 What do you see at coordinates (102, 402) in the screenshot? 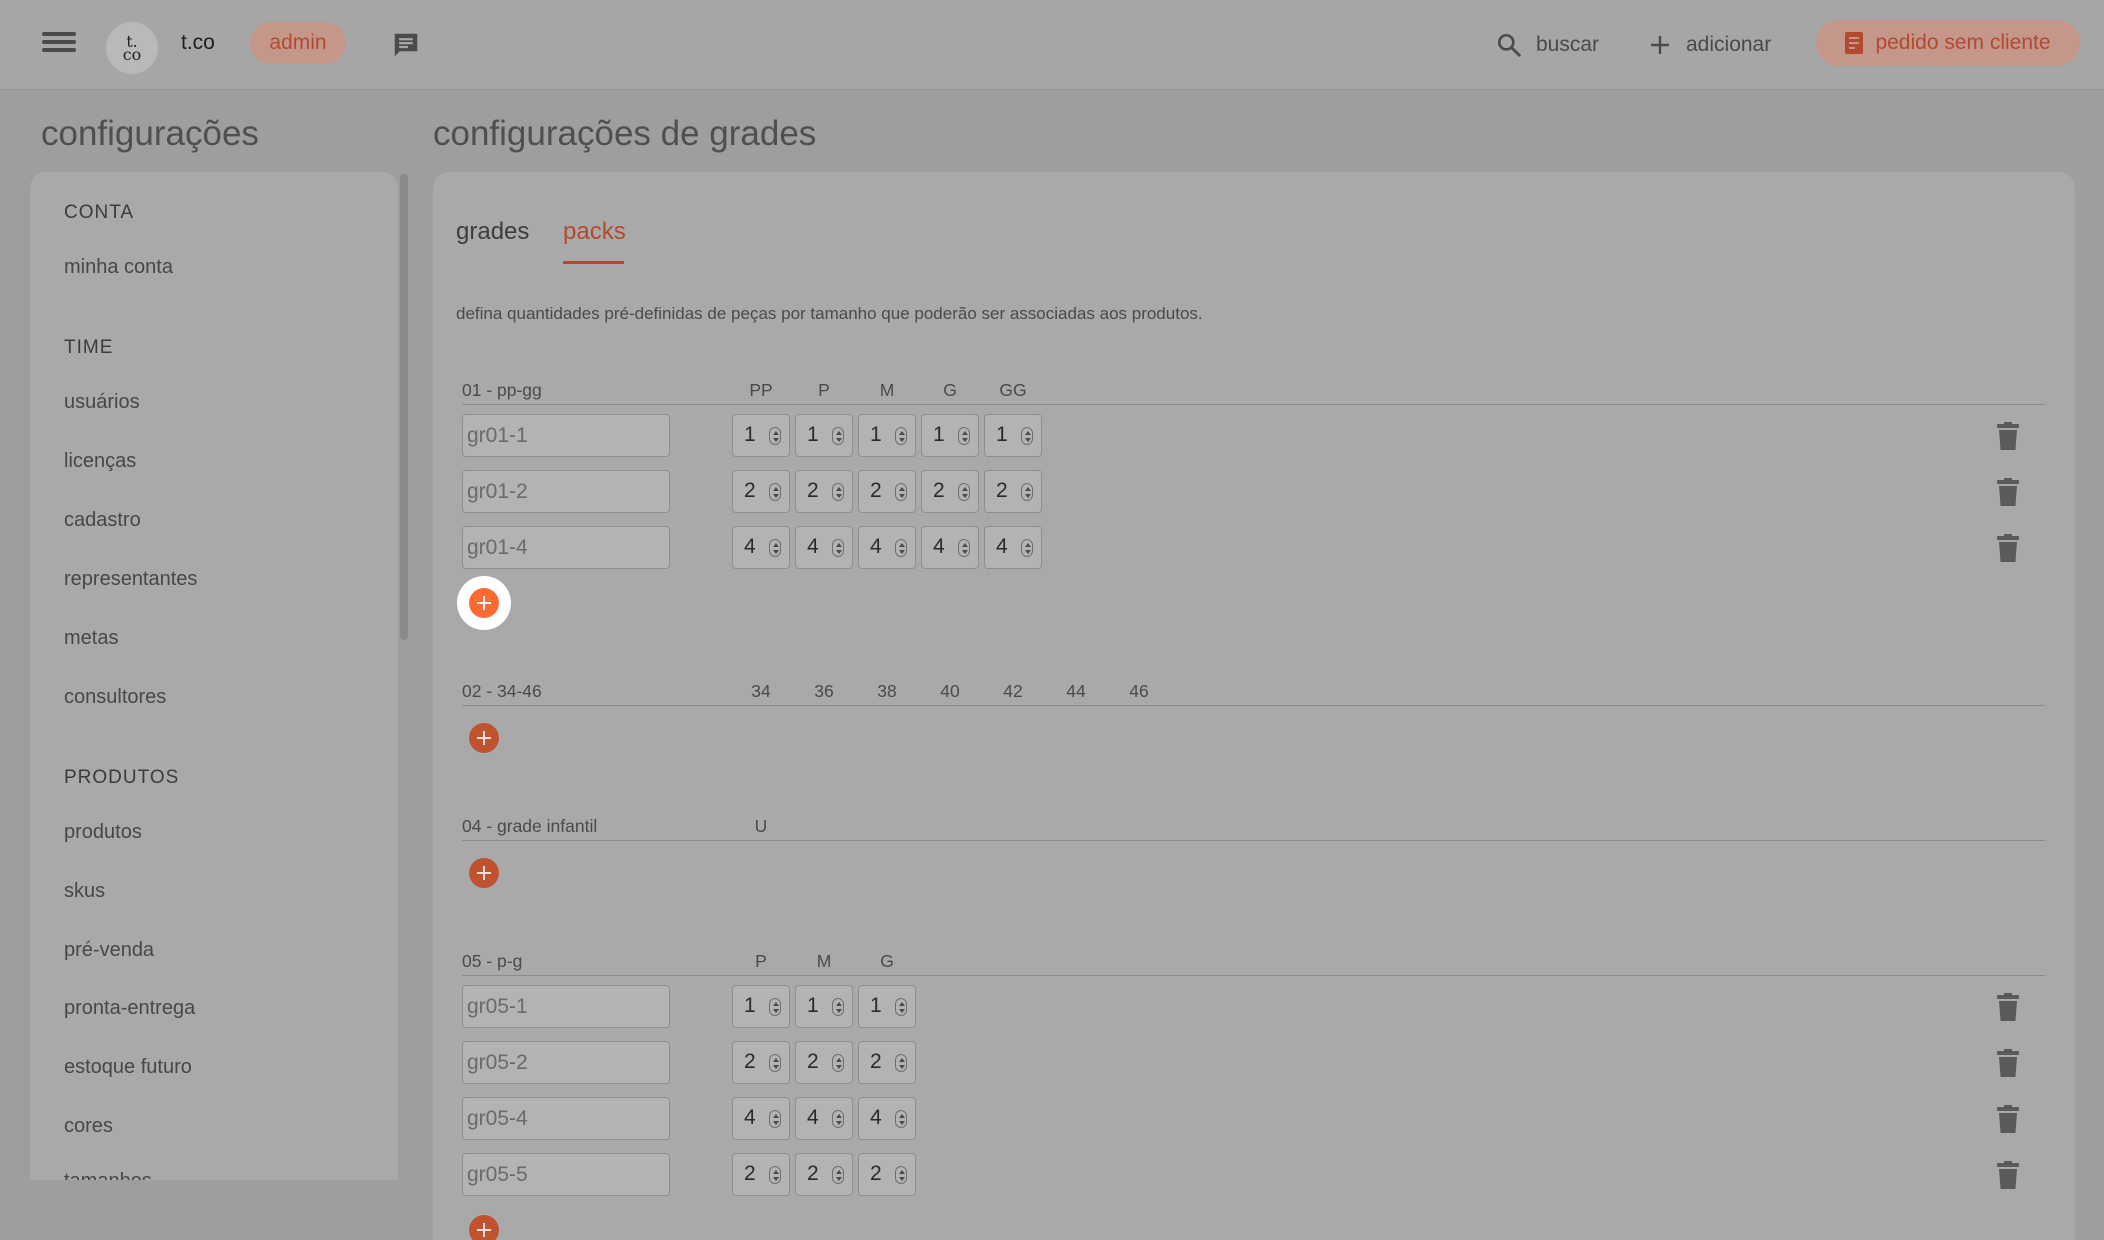
I see `sidebar-item-usuarios: usuários` at bounding box center [102, 402].